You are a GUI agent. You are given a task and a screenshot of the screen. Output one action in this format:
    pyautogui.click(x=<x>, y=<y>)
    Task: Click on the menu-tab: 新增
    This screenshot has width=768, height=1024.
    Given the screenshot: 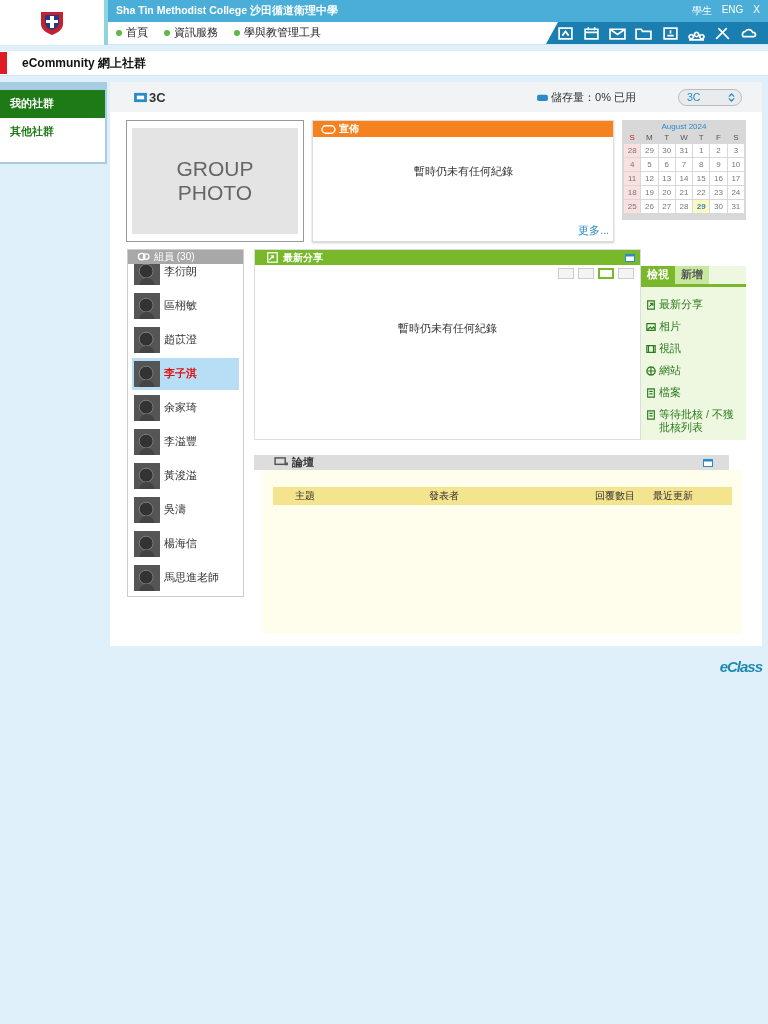 What is the action you would take?
    pyautogui.click(x=692, y=275)
    